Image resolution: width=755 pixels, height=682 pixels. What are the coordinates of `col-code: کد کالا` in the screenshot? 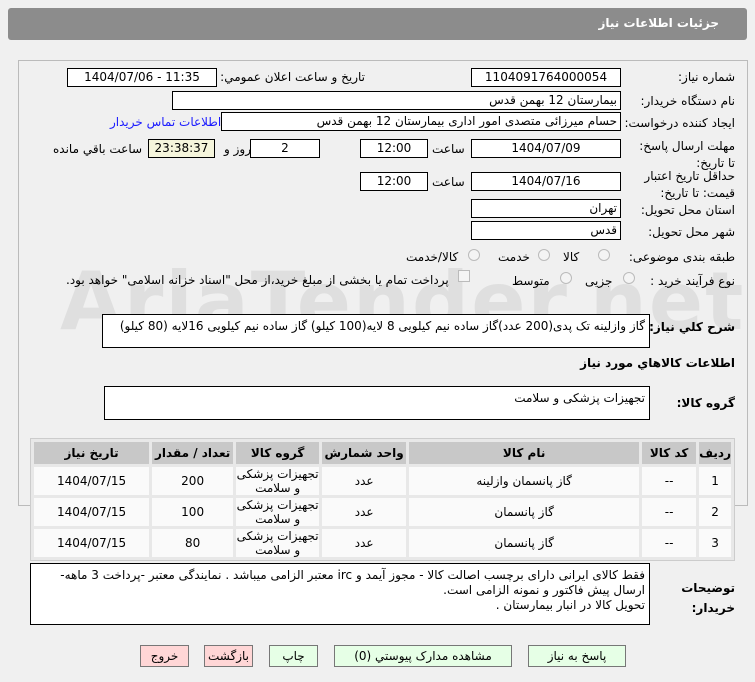 It's located at (669, 453).